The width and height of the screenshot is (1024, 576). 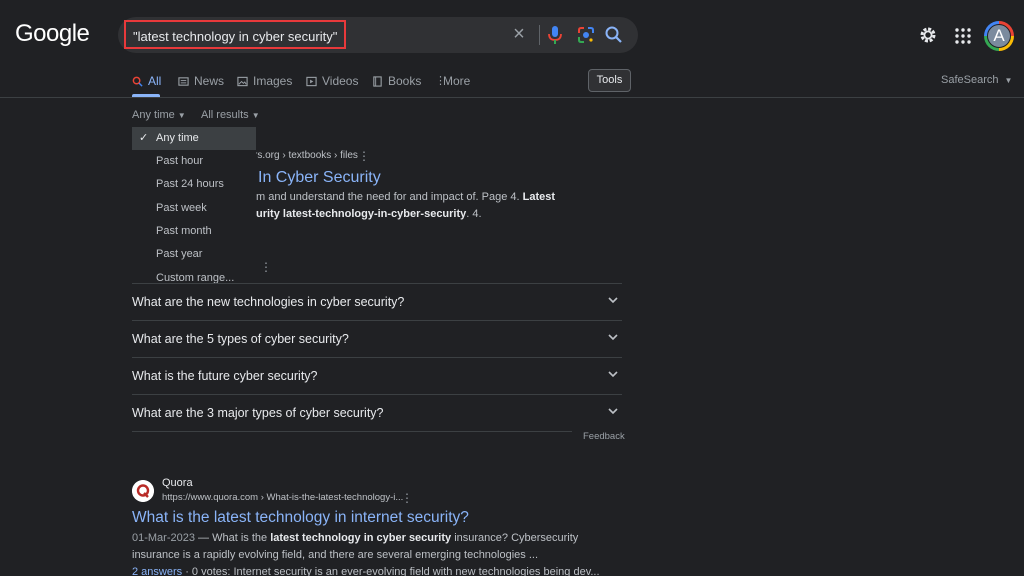 I want to click on tab-label: Books, so click(x=405, y=81).